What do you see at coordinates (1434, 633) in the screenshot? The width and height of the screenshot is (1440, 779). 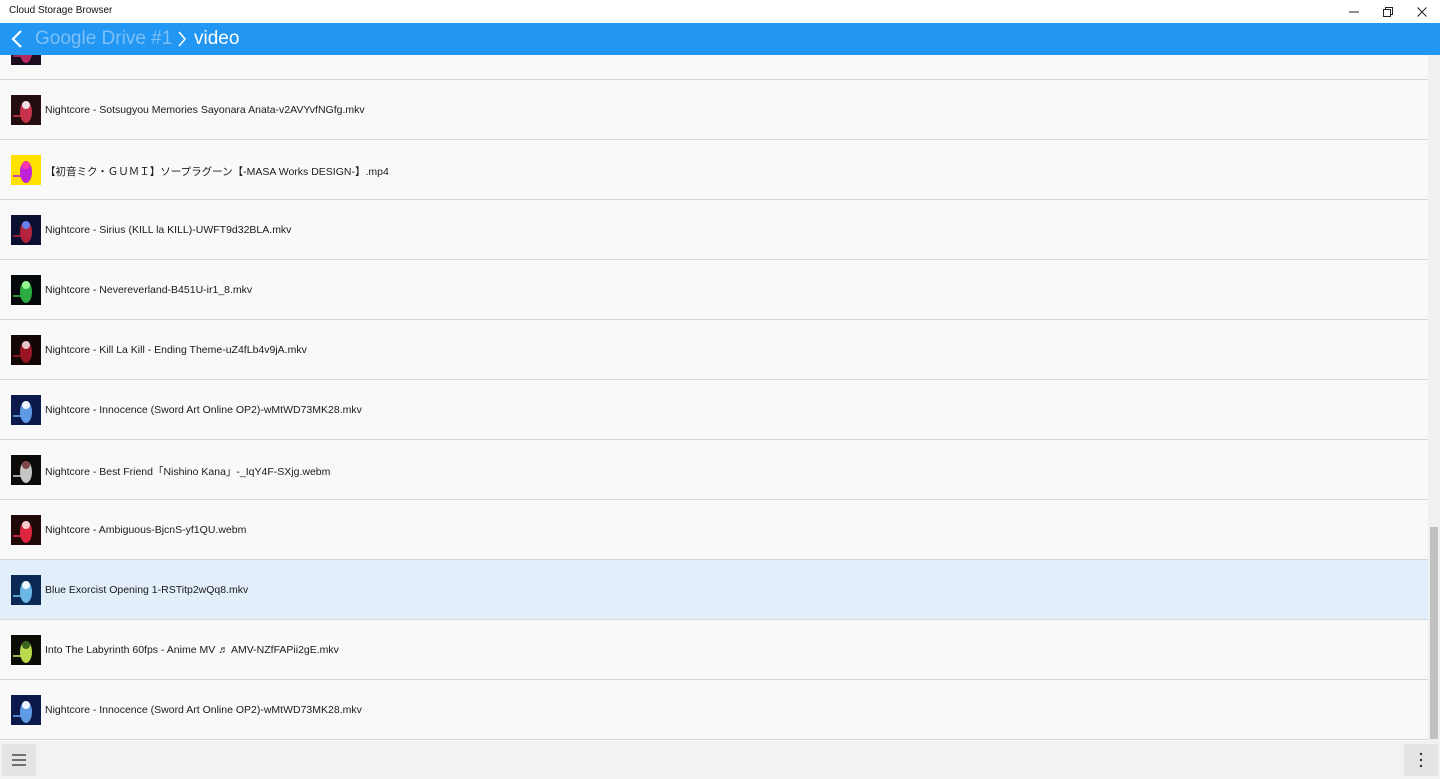 I see `scrollbar-thumb` at bounding box center [1434, 633].